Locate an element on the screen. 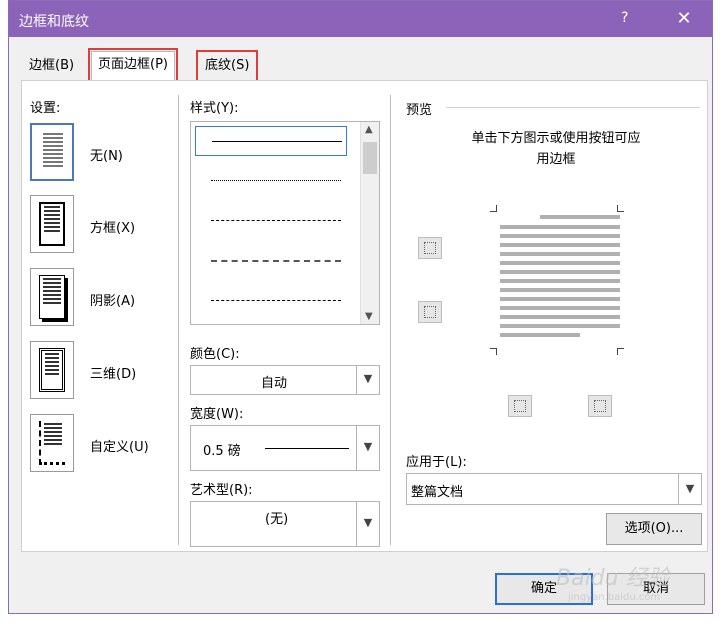 Image resolution: width=723 pixels, height=626 pixels. setting-box-icon is located at coordinates (52, 224).